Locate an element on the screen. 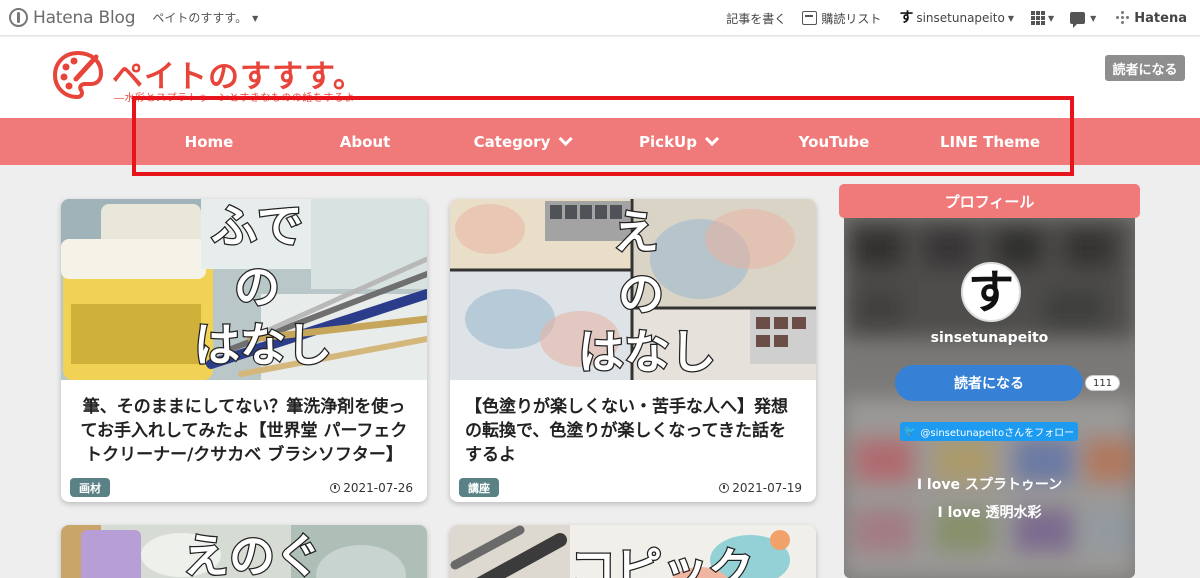  notifications-menu: ▼ is located at coordinates (1083, 20).